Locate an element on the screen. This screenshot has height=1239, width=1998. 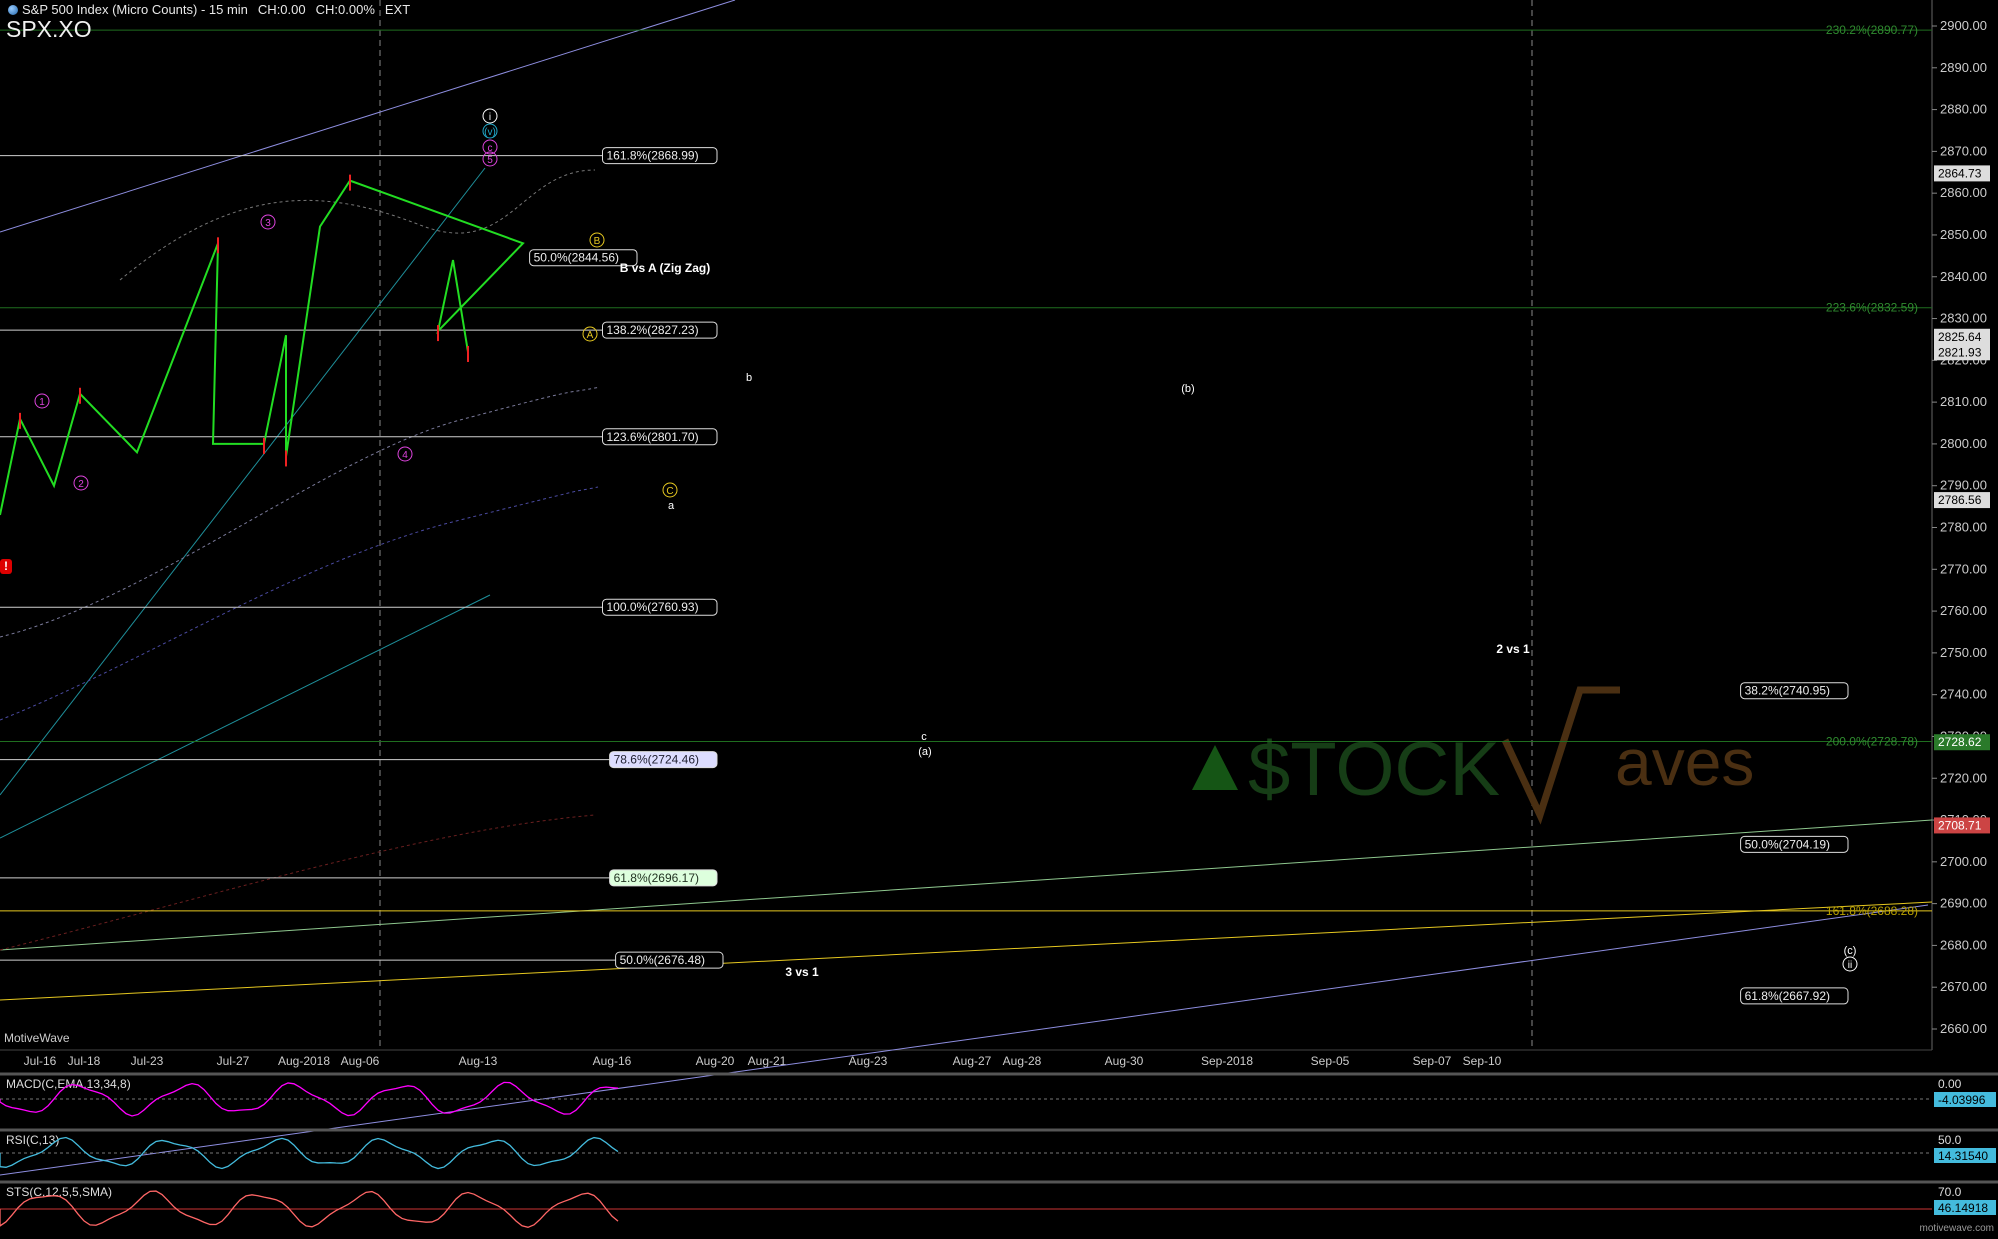
y-tick-label: 2740.00 is located at coordinates (1963, 694).